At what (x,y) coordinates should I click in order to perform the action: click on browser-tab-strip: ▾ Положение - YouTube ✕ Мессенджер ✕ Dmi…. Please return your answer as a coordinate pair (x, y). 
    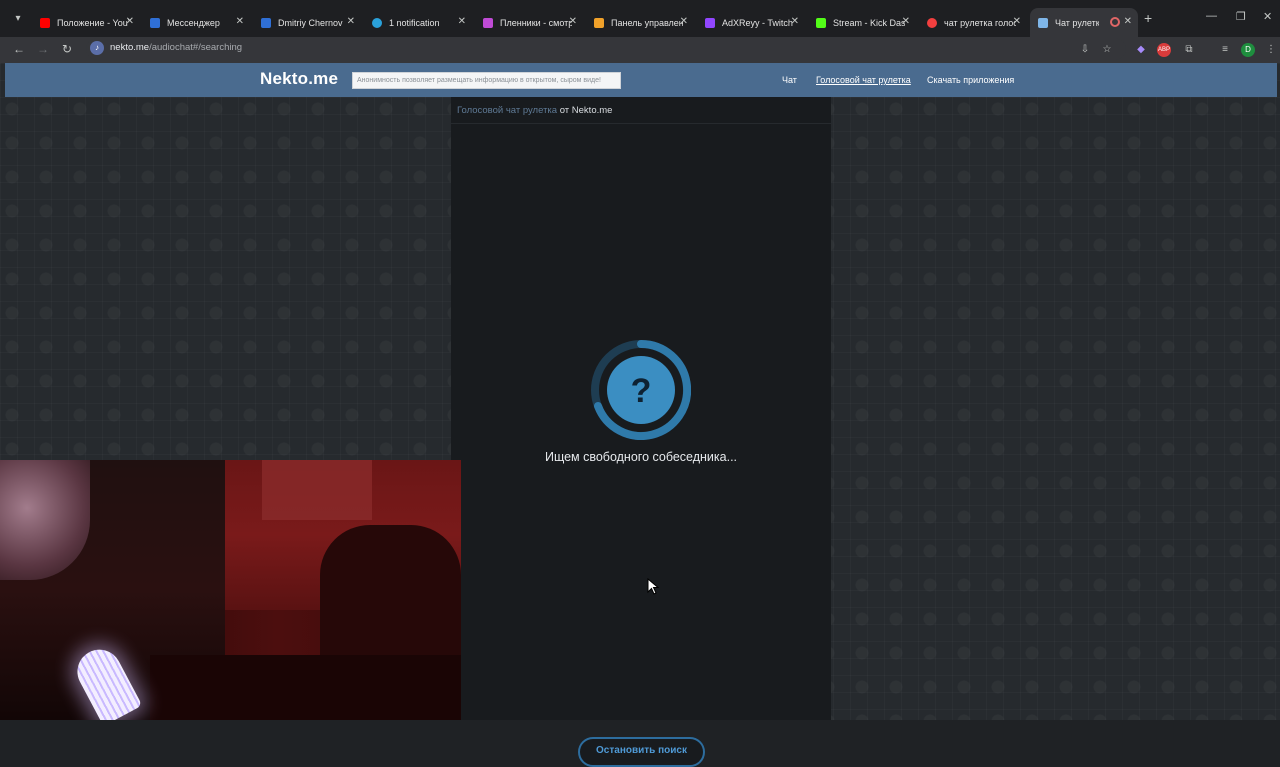
    Looking at the image, I should click on (640, 18).